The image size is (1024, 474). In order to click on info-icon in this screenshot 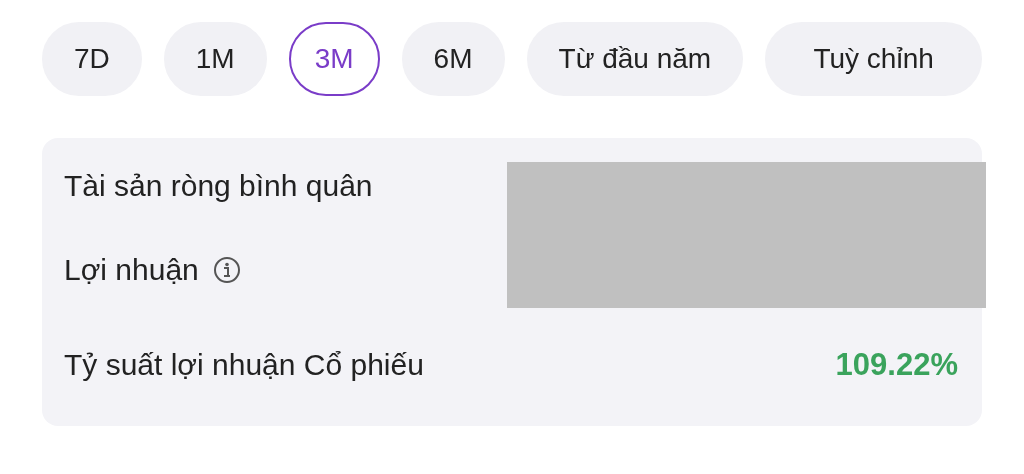, I will do `click(226, 269)`.